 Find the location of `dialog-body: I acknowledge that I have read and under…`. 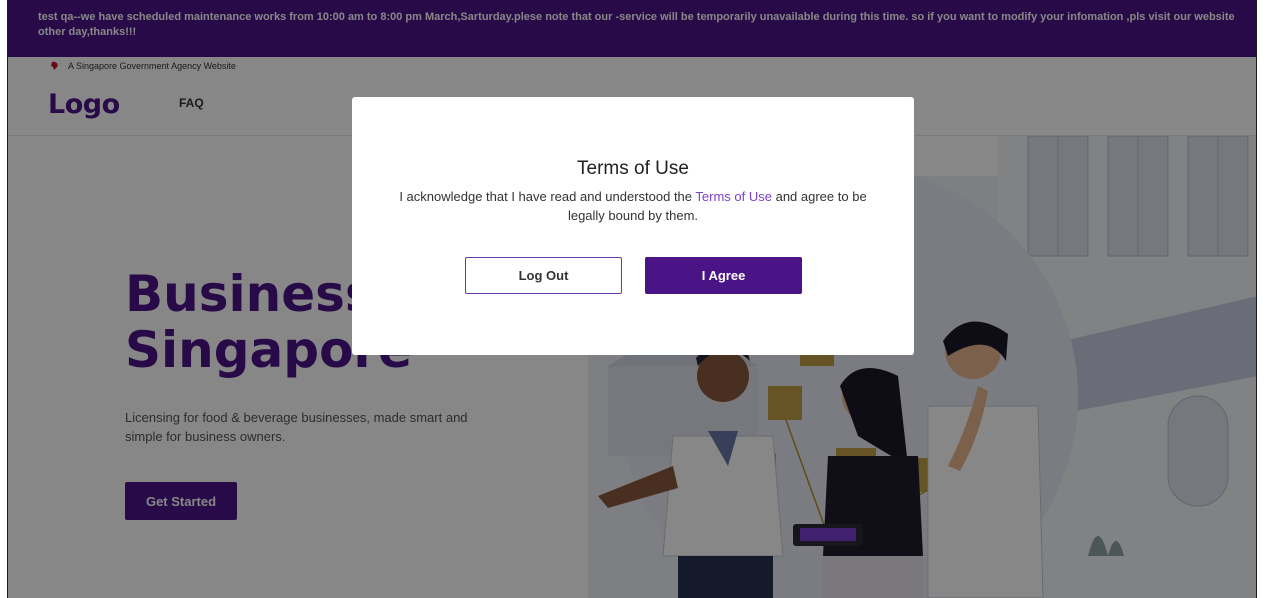

dialog-body: I acknowledge that I have read and under… is located at coordinates (633, 206).